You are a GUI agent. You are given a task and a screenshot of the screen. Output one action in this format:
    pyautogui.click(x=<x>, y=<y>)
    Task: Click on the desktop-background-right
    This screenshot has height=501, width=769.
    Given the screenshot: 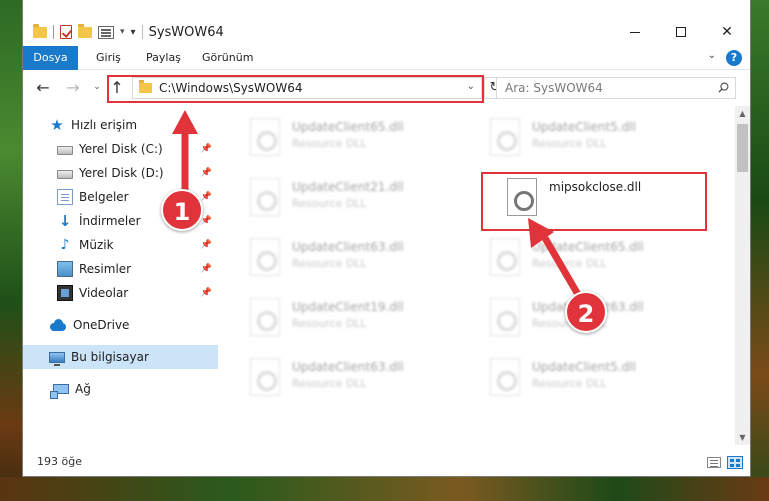 What is the action you would take?
    pyautogui.click(x=760, y=250)
    